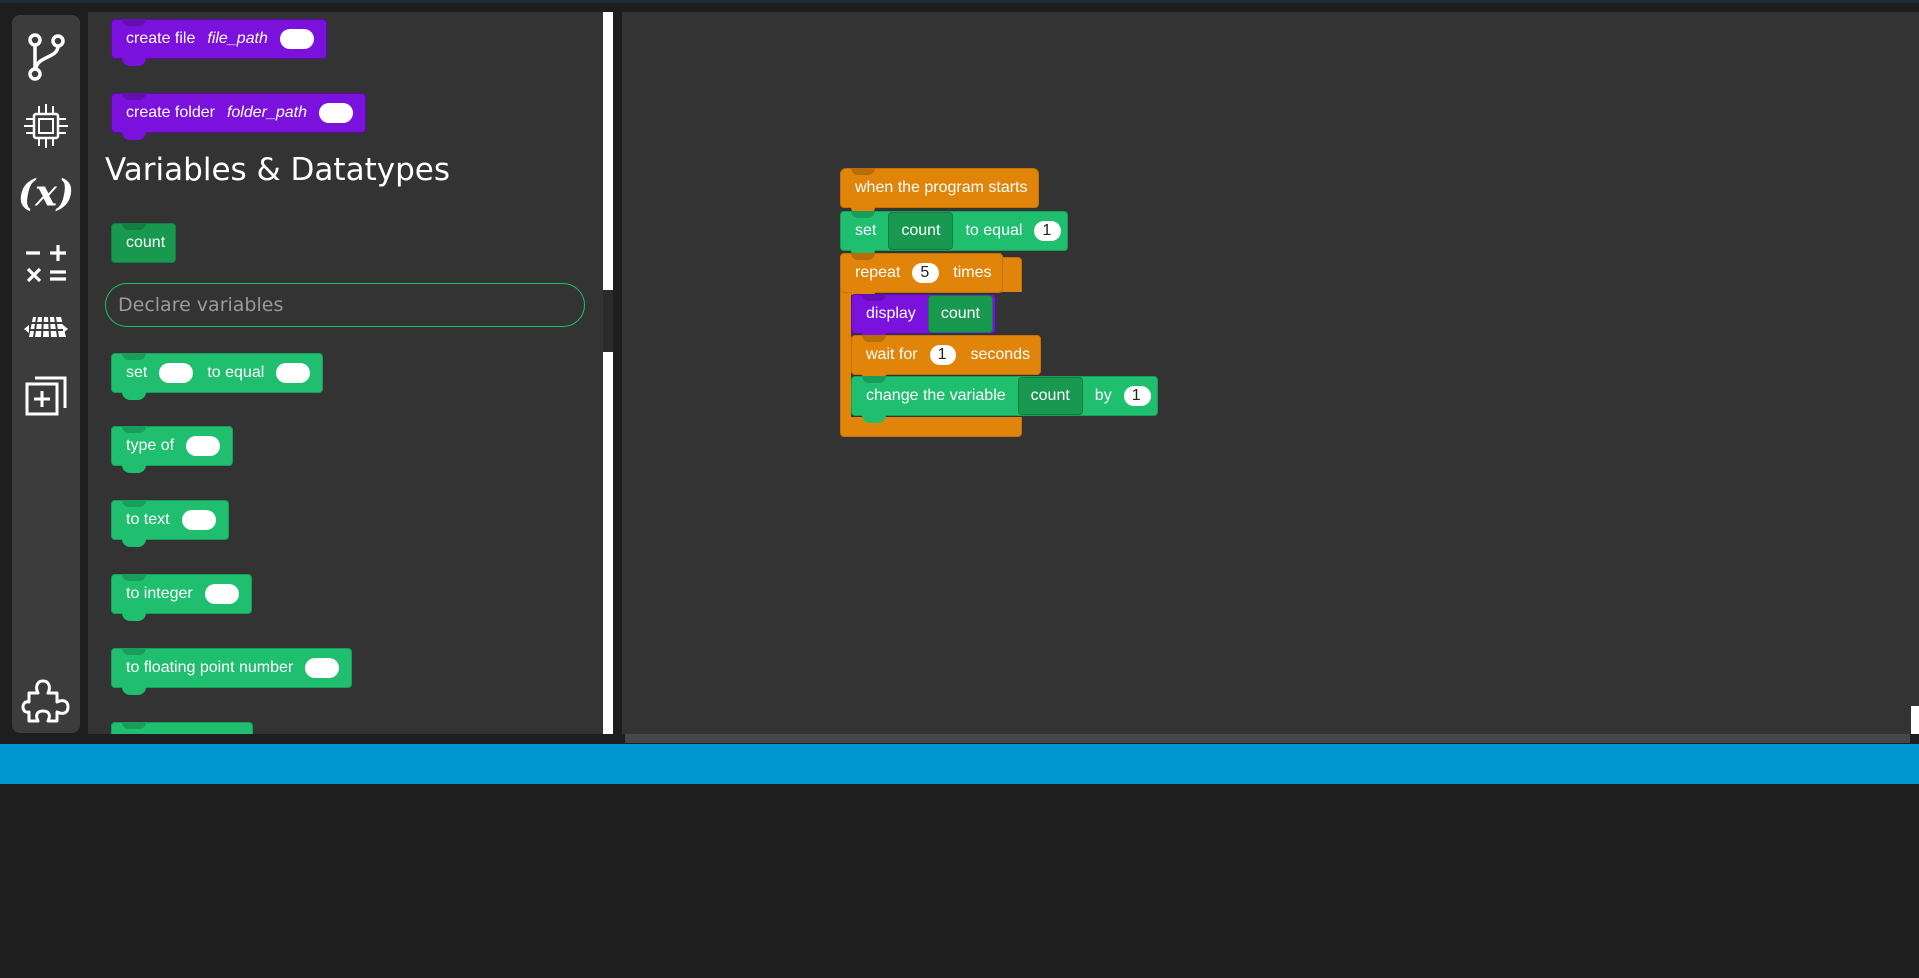 The height and width of the screenshot is (978, 1919). I want to click on value-input: 1, so click(1048, 231).